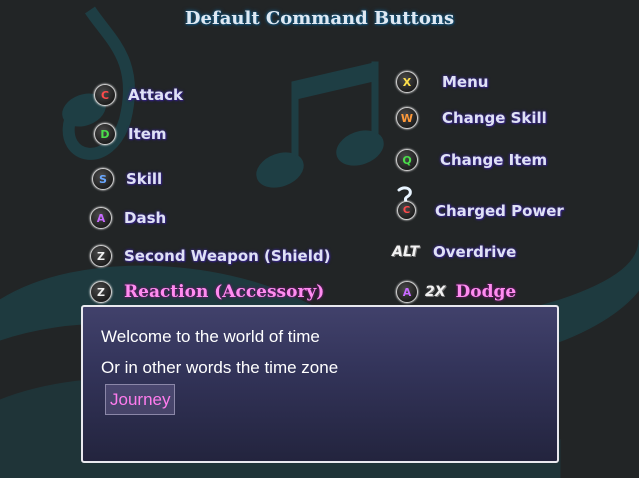  I want to click on command-second-weapon: Z Second Weapon (Shield), so click(210, 256).